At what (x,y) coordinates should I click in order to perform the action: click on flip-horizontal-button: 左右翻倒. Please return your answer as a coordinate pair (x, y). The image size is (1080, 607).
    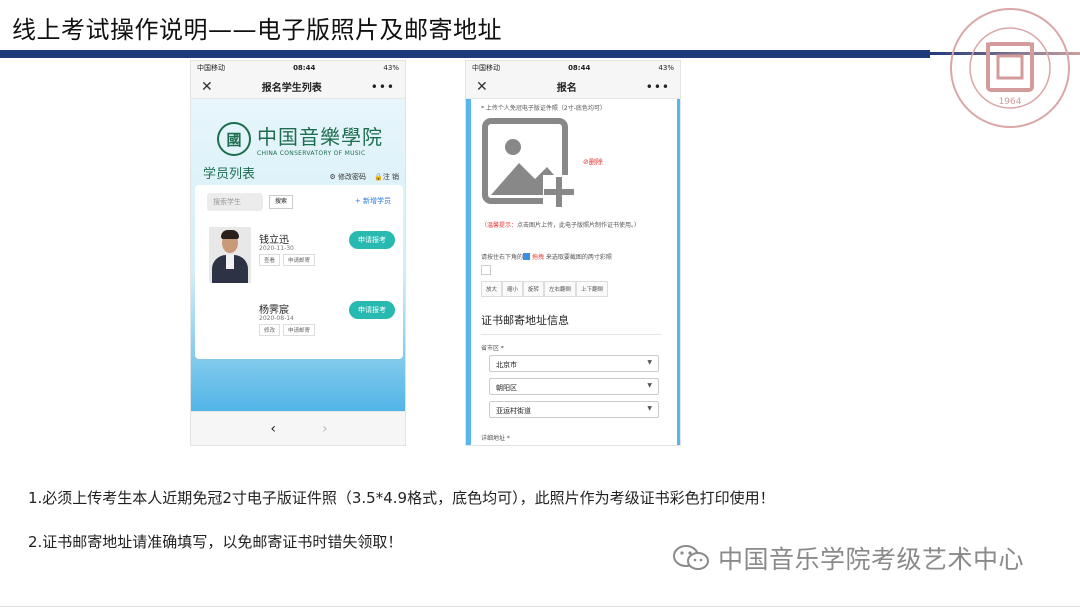
    Looking at the image, I should click on (560, 289).